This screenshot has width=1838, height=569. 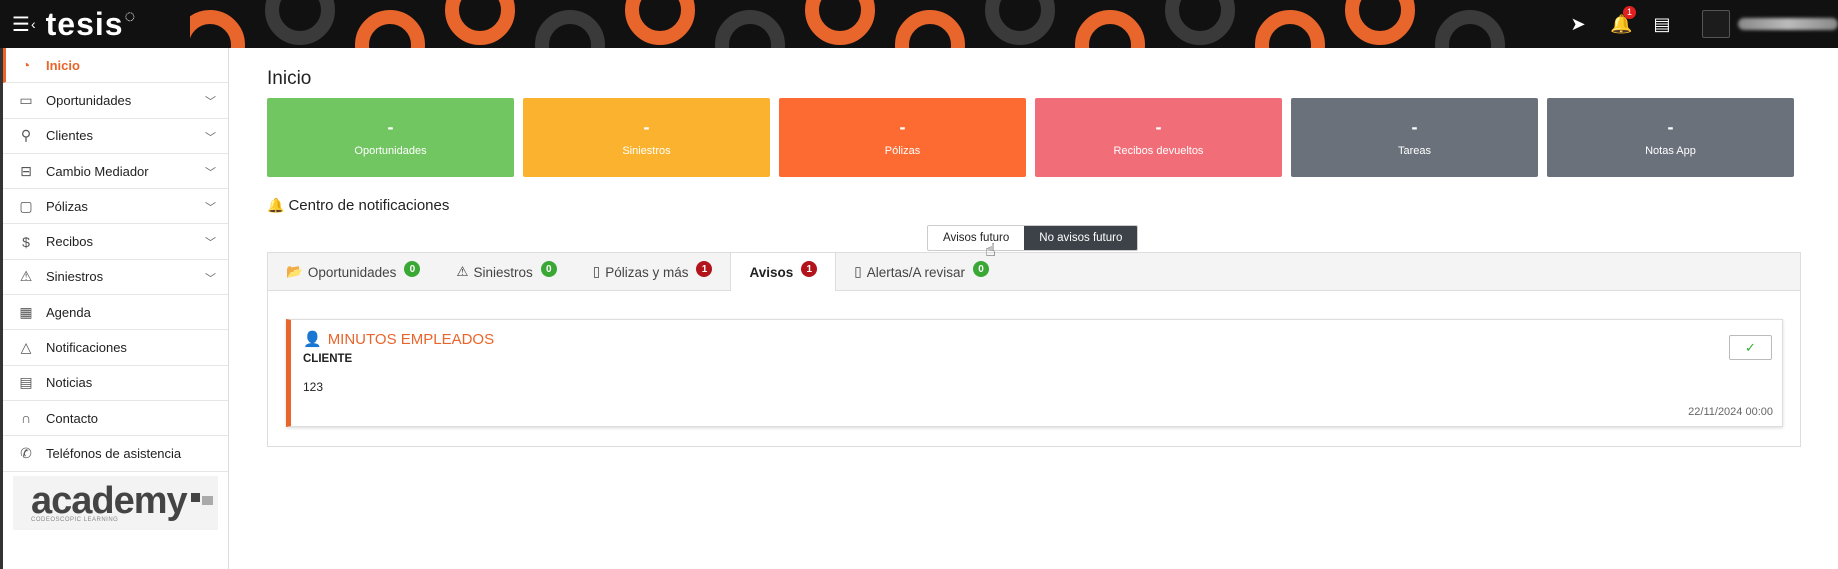 What do you see at coordinates (115, 66) in the screenshot?
I see `sidebar-item-inicio: ◔ Inicio` at bounding box center [115, 66].